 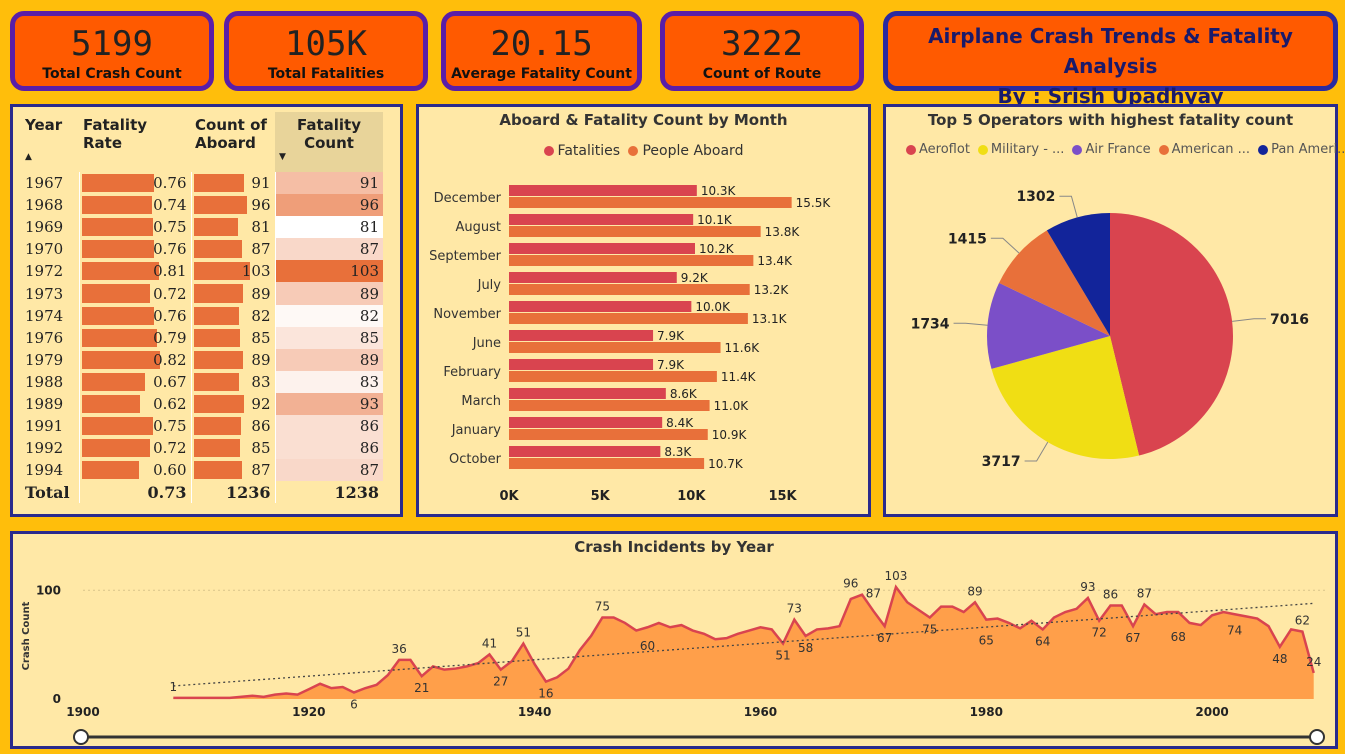 What do you see at coordinates (135, 271) in the screenshot?
I see `cell-fatality-rate: 0.81` at bounding box center [135, 271].